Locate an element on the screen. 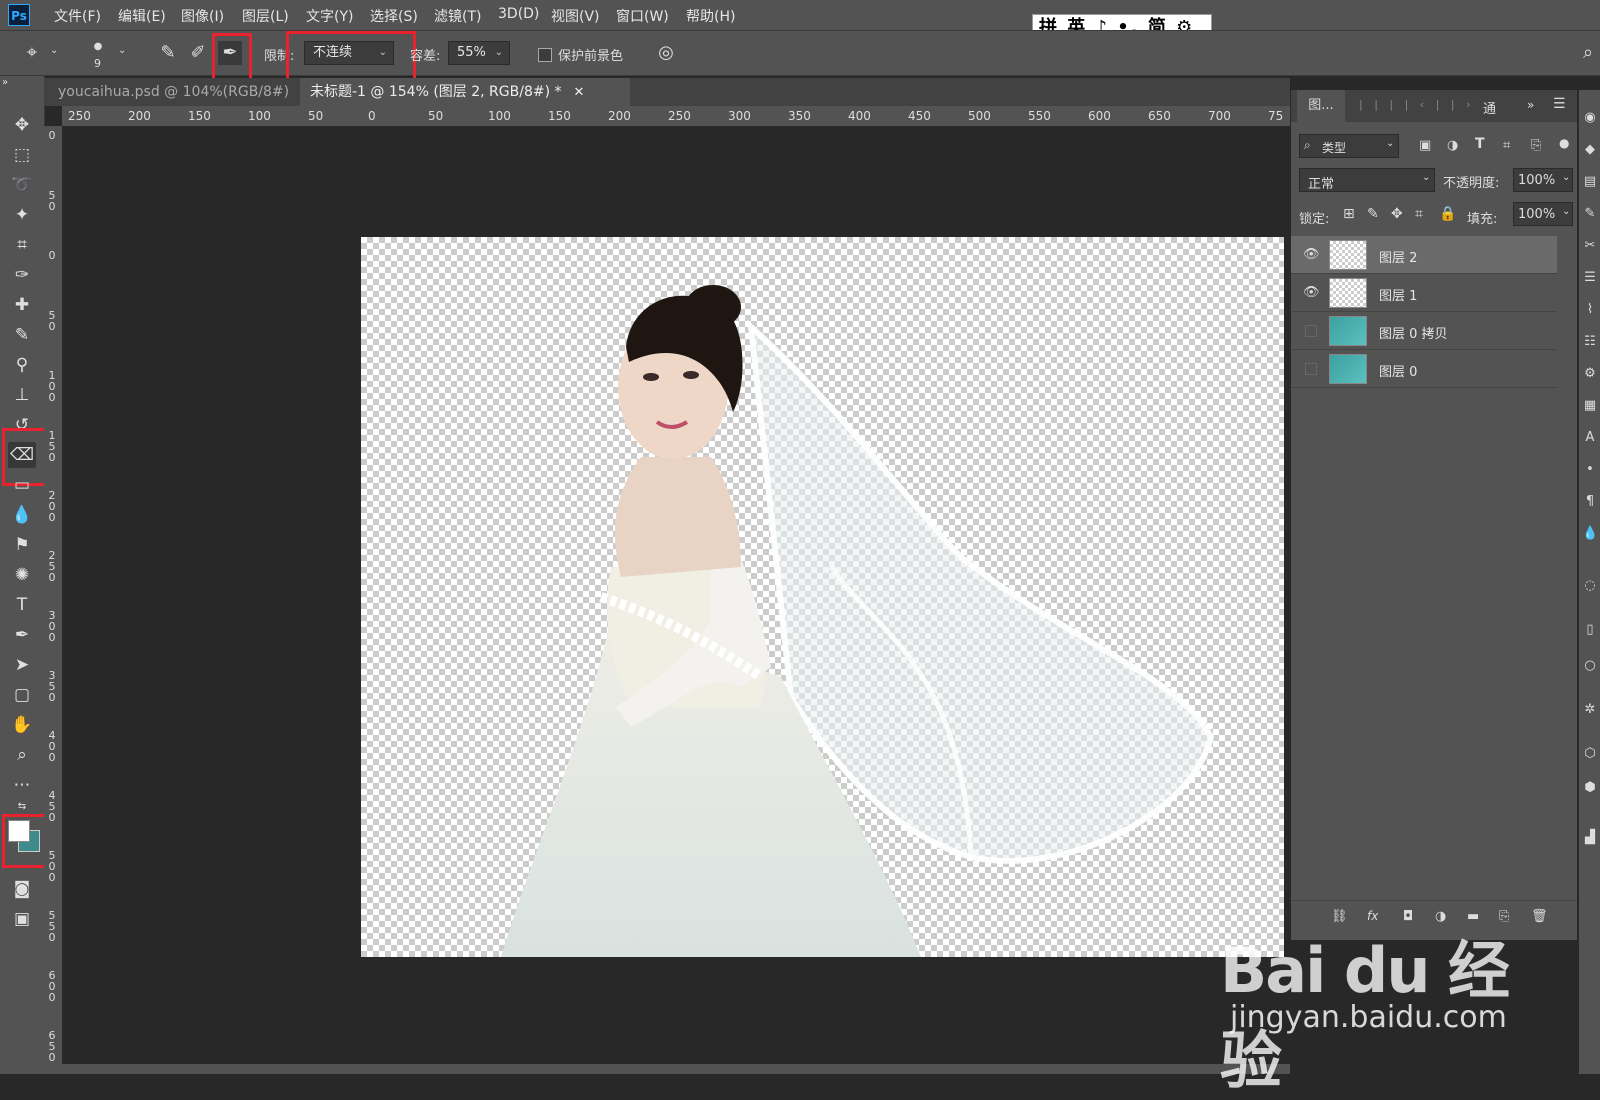 This screenshot has width=1600, height=1100. properties-icon: ⚙ is located at coordinates (1590, 374).